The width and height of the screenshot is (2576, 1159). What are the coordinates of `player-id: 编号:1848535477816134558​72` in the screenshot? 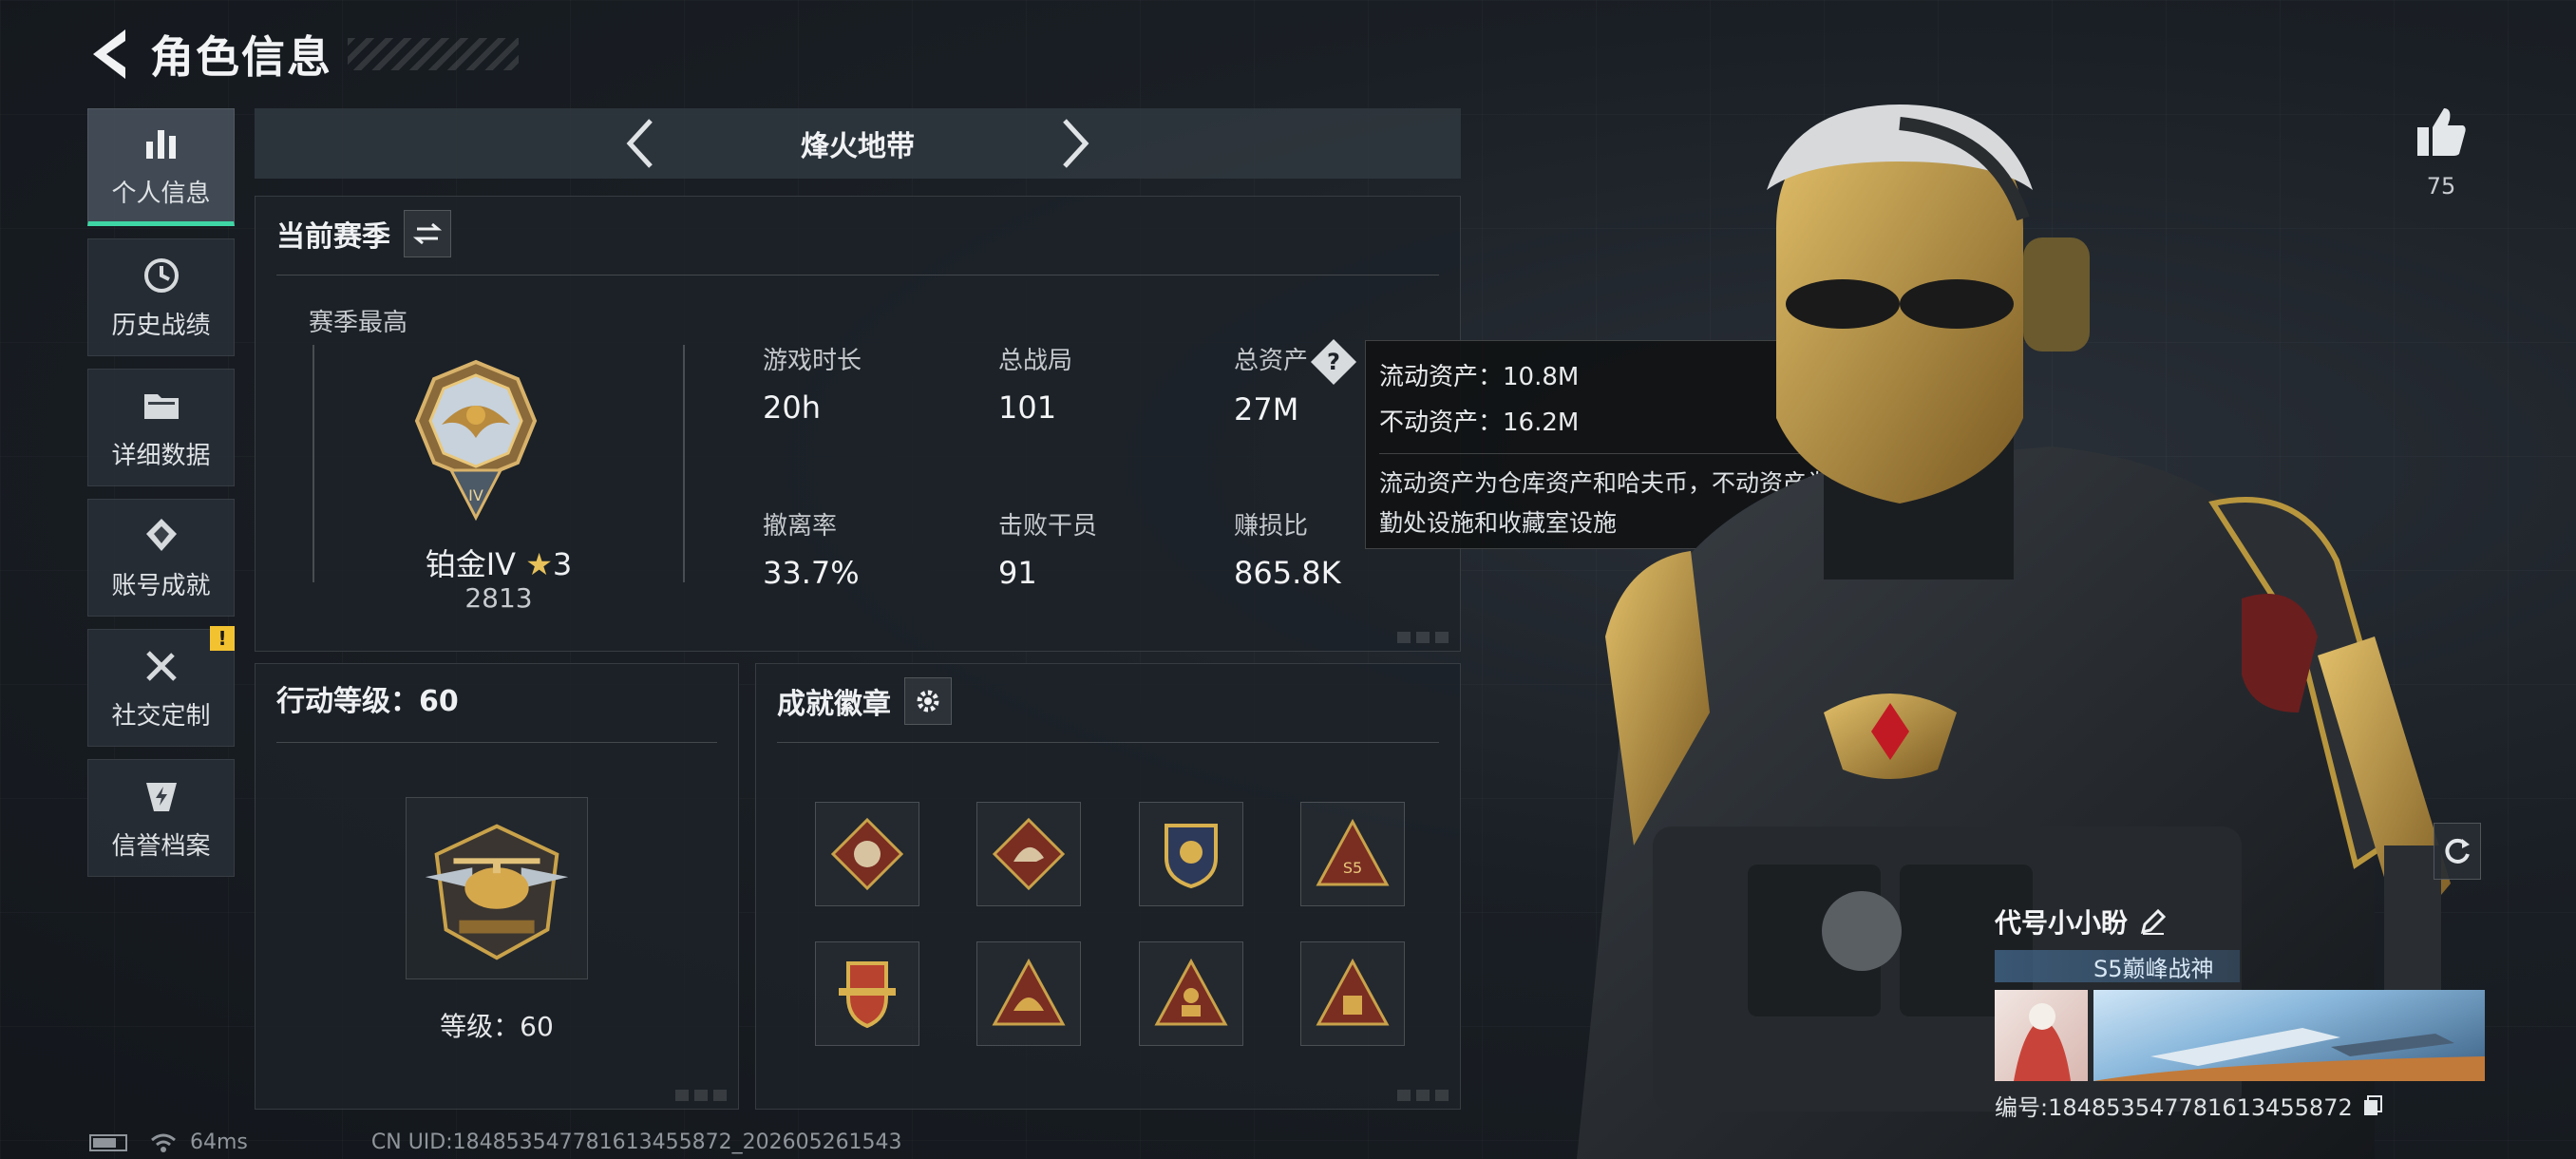 It's located at (2174, 1107).